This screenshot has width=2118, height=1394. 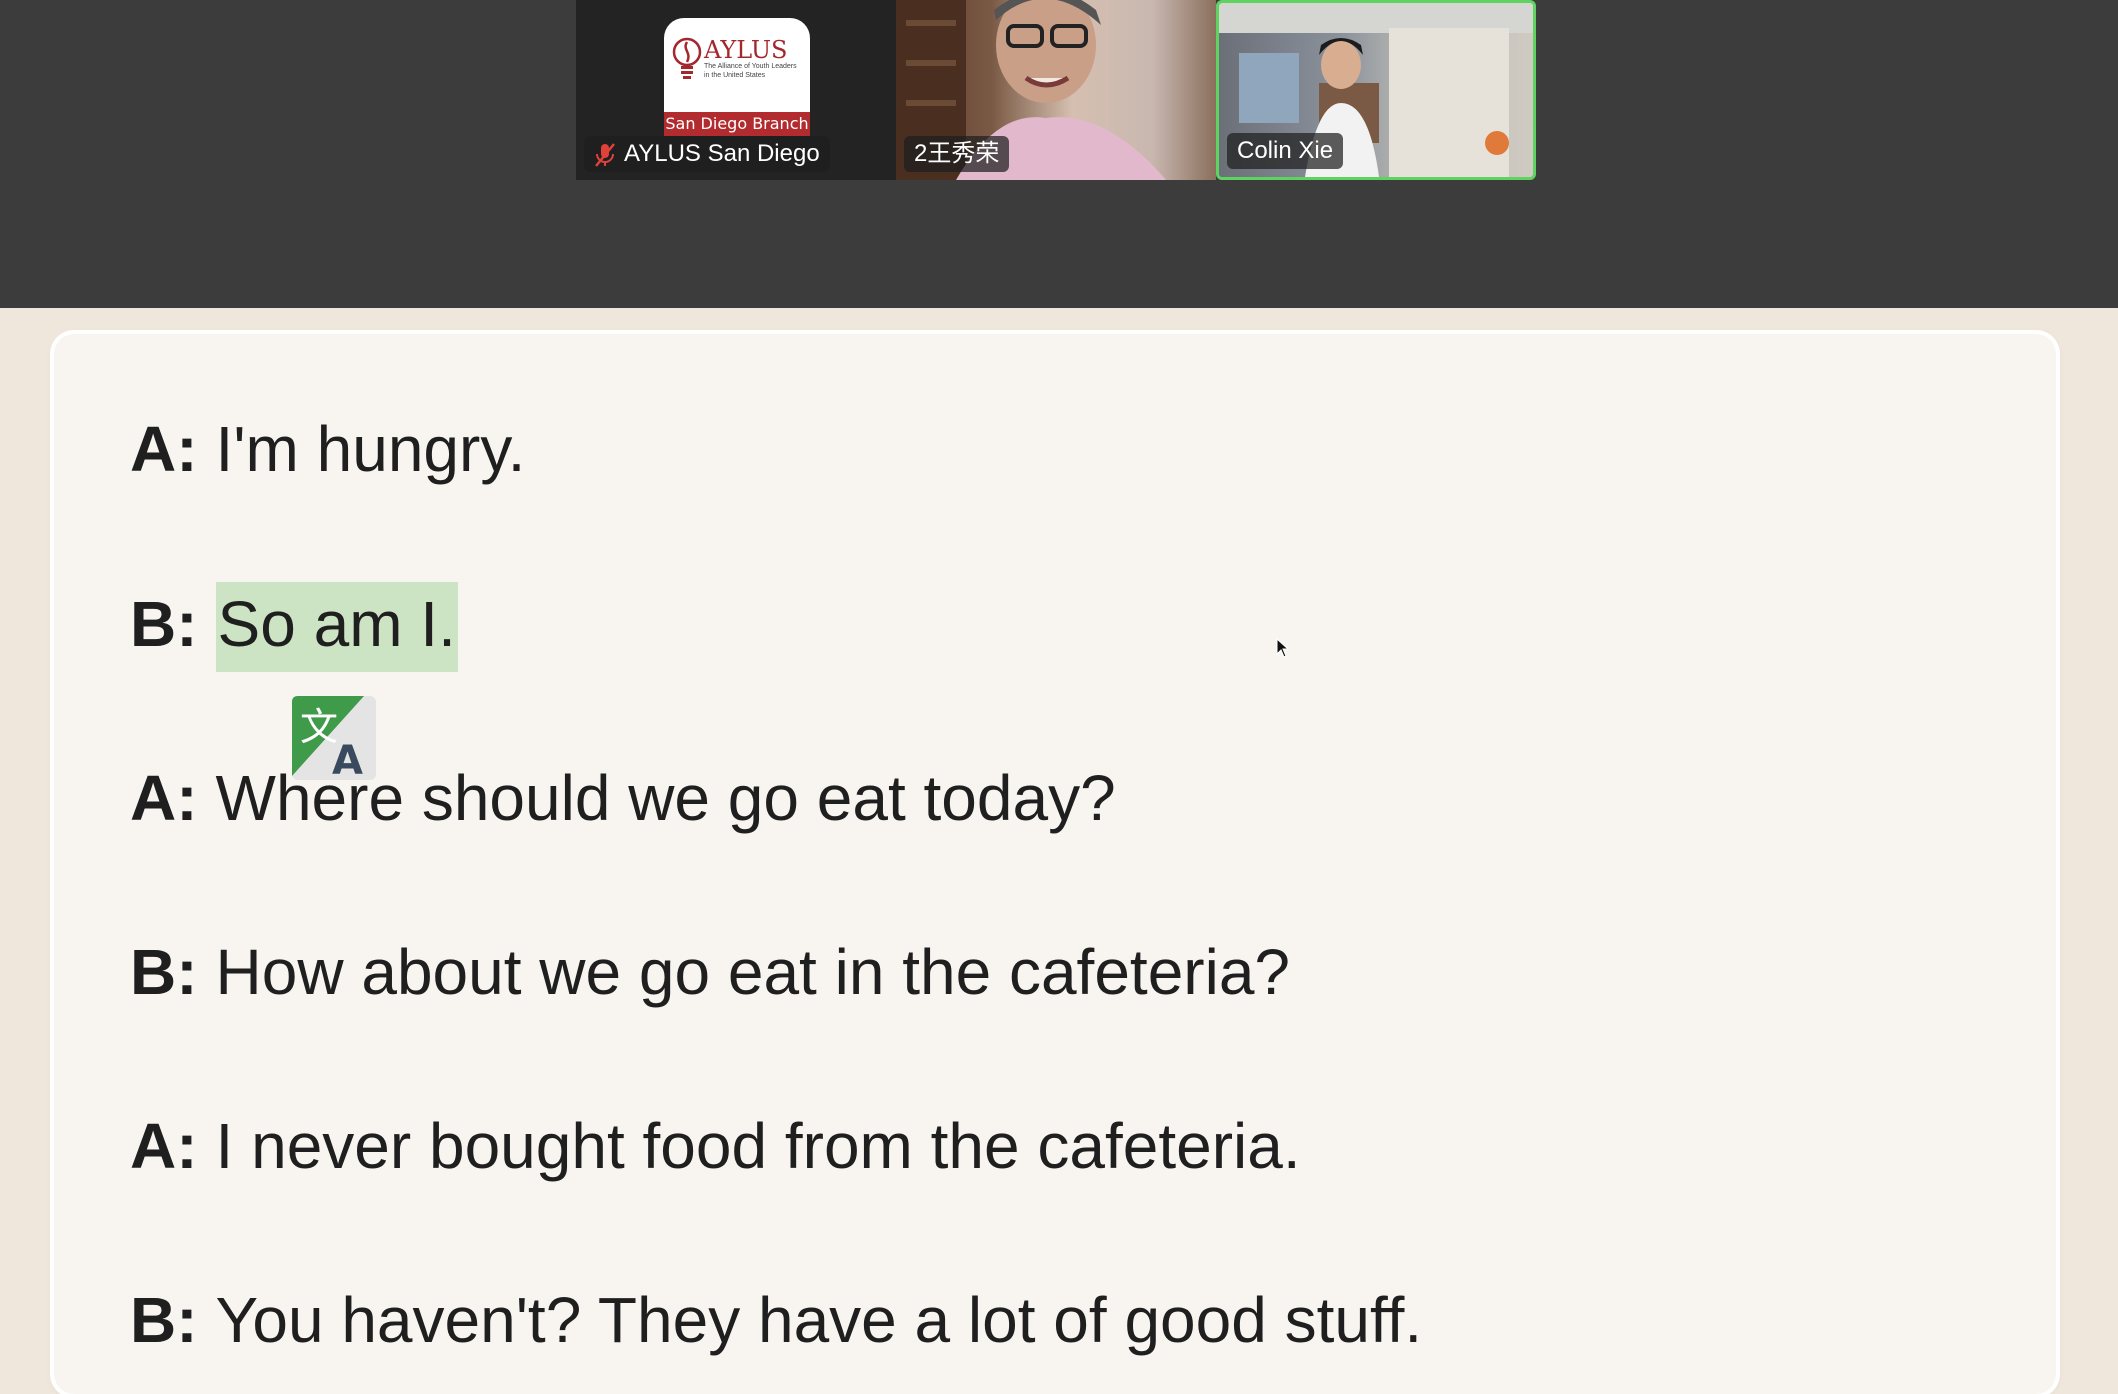 I want to click on svg-text: A, so click(x=347, y=759).